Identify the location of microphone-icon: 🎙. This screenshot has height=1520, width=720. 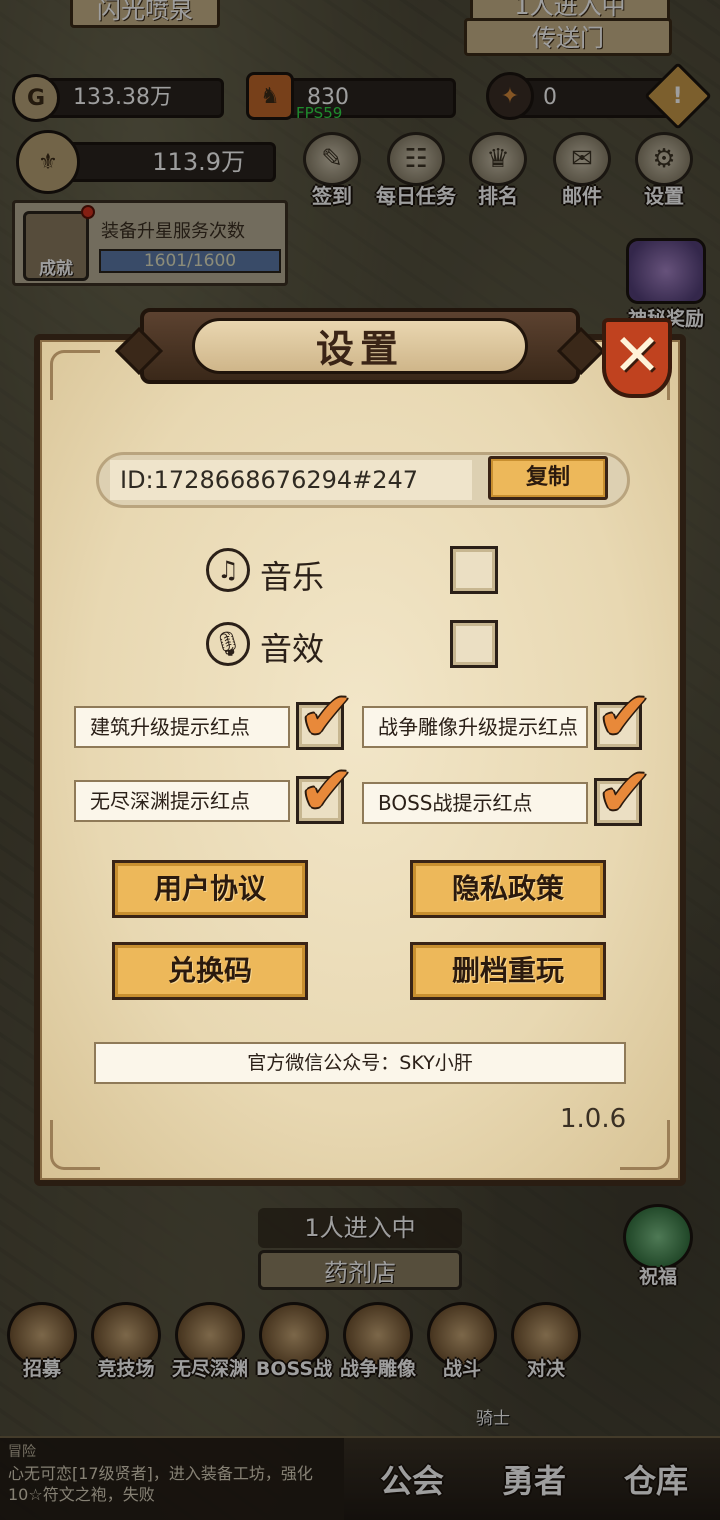
(228, 644).